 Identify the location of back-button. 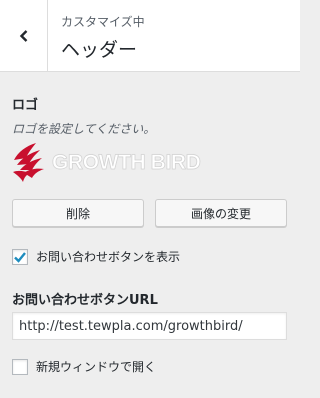
(24, 35).